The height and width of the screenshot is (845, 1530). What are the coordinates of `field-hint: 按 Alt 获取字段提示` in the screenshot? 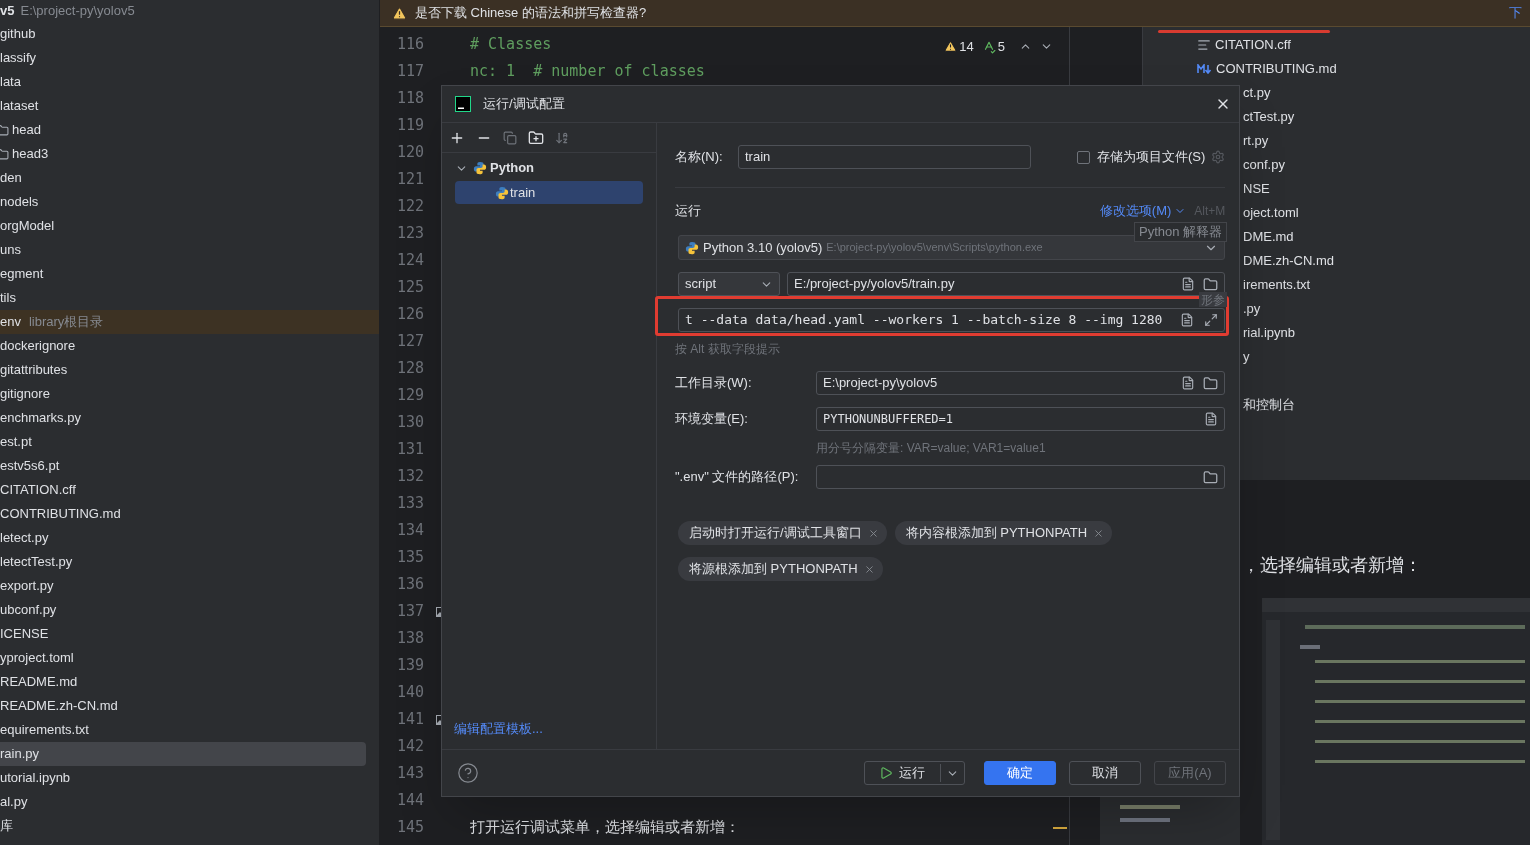 It's located at (727, 349).